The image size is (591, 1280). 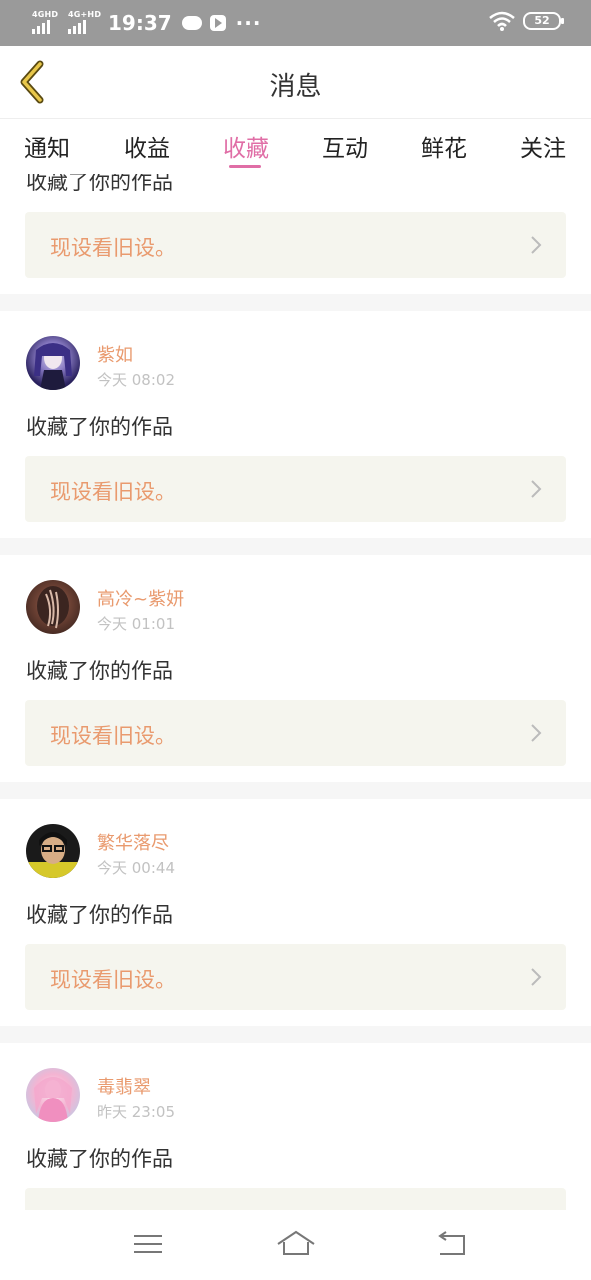 What do you see at coordinates (148, 1244) in the screenshot?
I see `menu-icon` at bounding box center [148, 1244].